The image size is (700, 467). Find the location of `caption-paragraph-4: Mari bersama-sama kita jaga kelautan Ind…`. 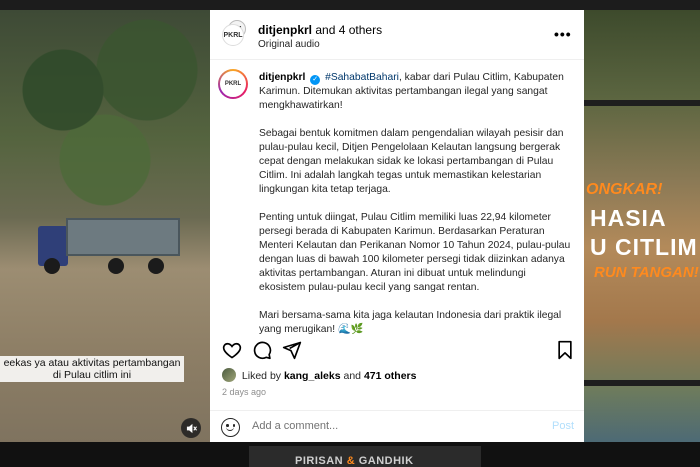

caption-paragraph-4: Mari bersama-sama kita jaga kelautan Ind… is located at coordinates (410, 322).